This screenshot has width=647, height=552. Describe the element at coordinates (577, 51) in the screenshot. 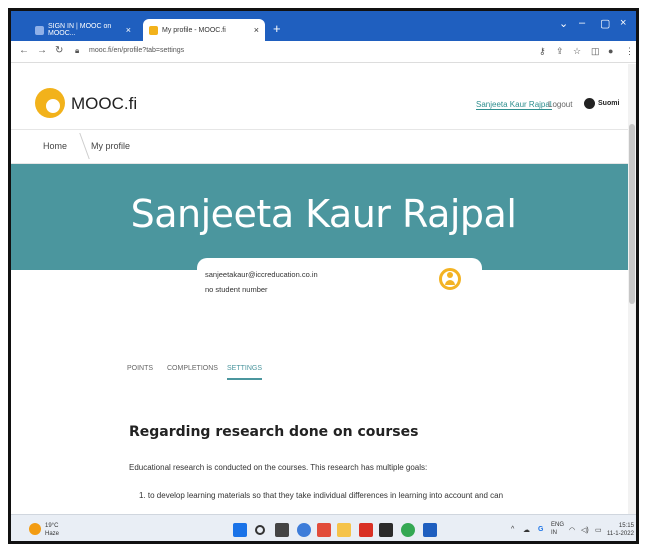

I see `star-icon: ☆` at that location.